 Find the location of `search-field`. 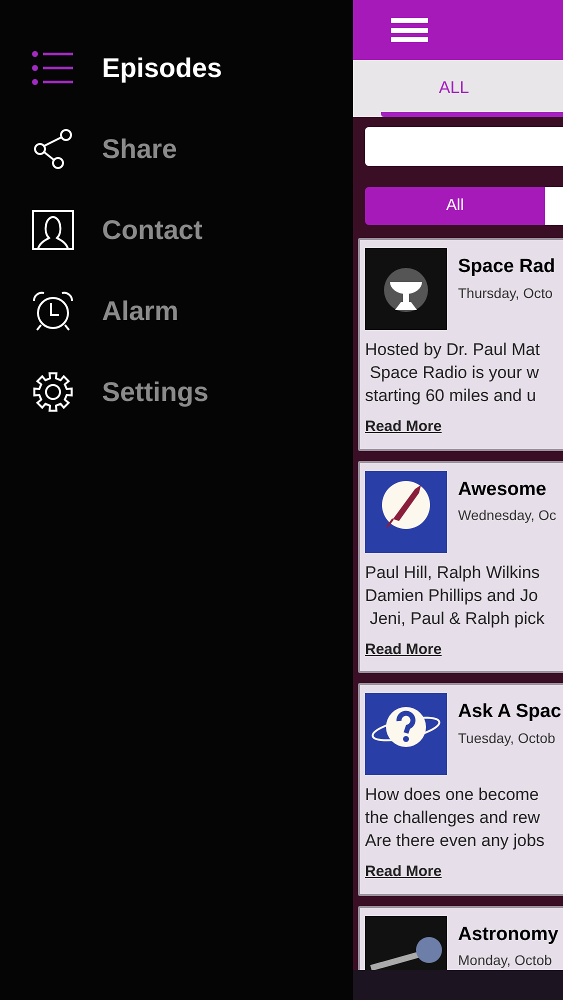

search-field is located at coordinates (464, 146).